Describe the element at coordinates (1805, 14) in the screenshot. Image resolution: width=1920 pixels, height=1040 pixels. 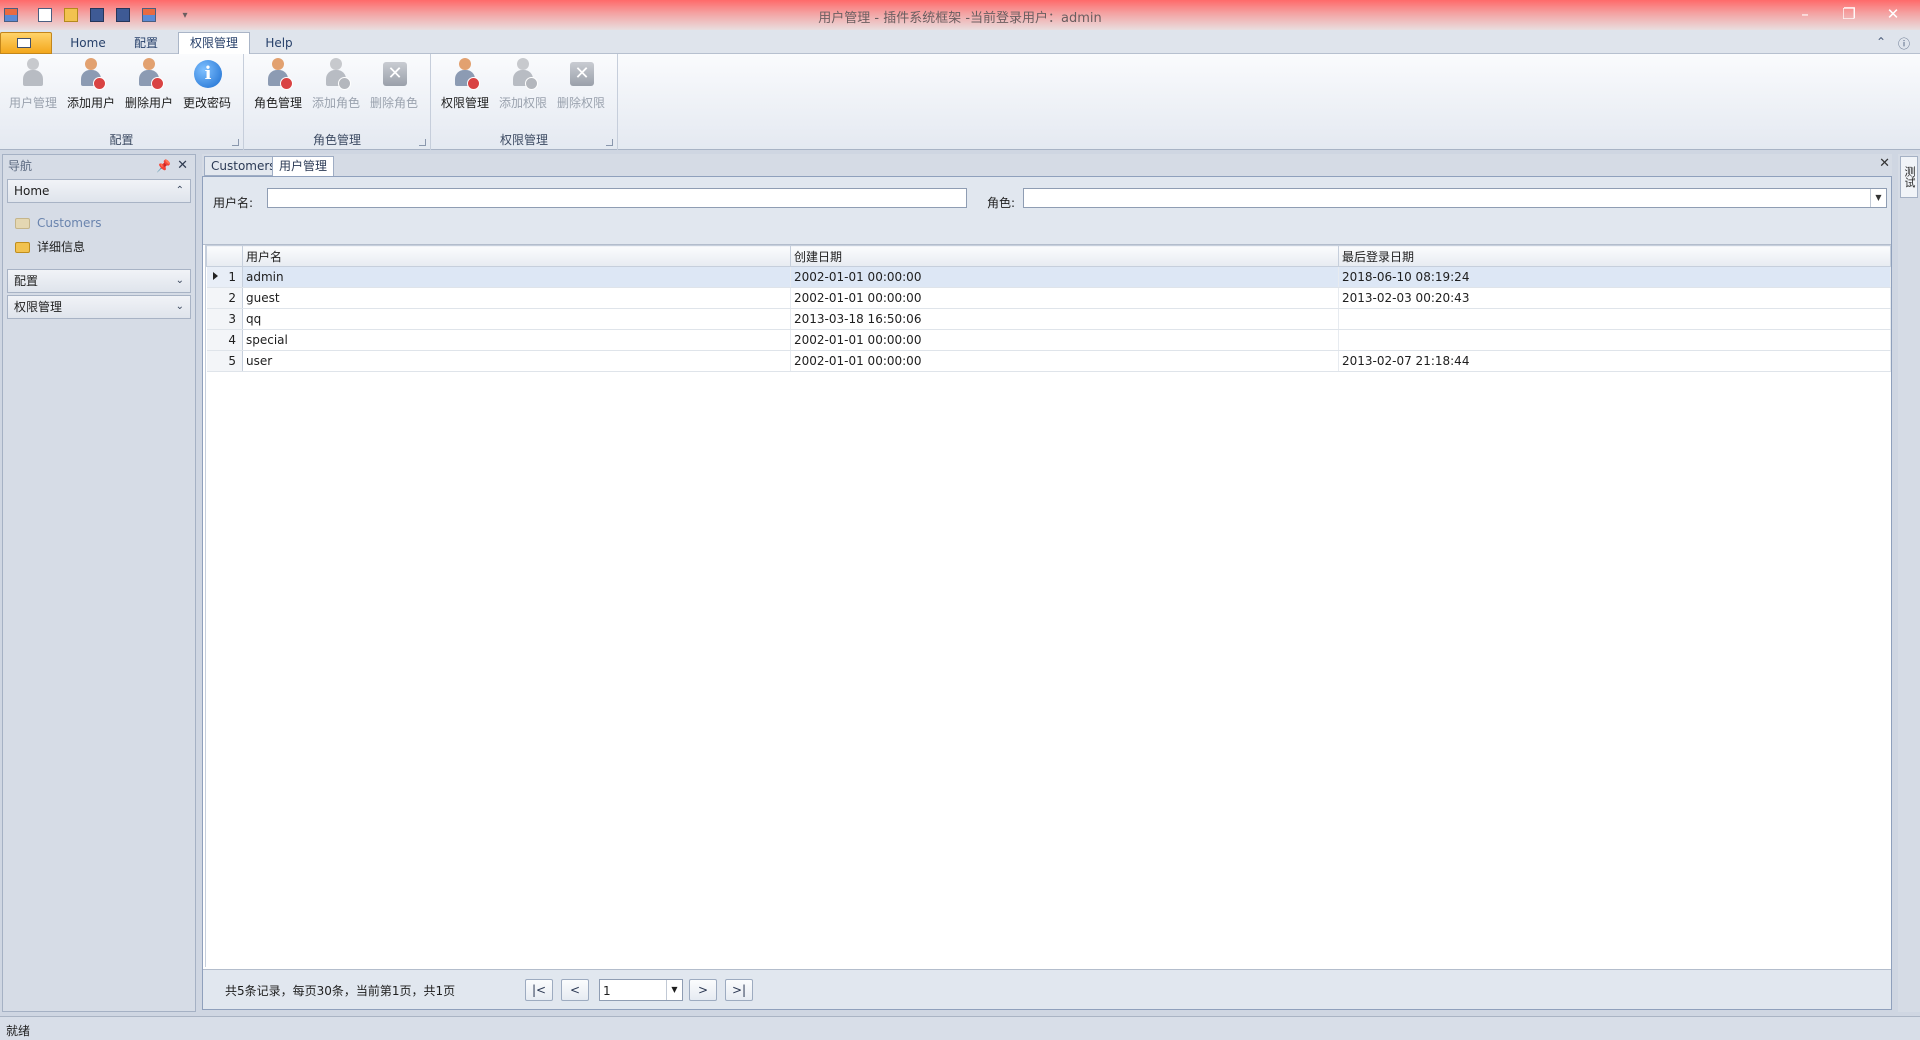
I see `minimize-button: –` at that location.